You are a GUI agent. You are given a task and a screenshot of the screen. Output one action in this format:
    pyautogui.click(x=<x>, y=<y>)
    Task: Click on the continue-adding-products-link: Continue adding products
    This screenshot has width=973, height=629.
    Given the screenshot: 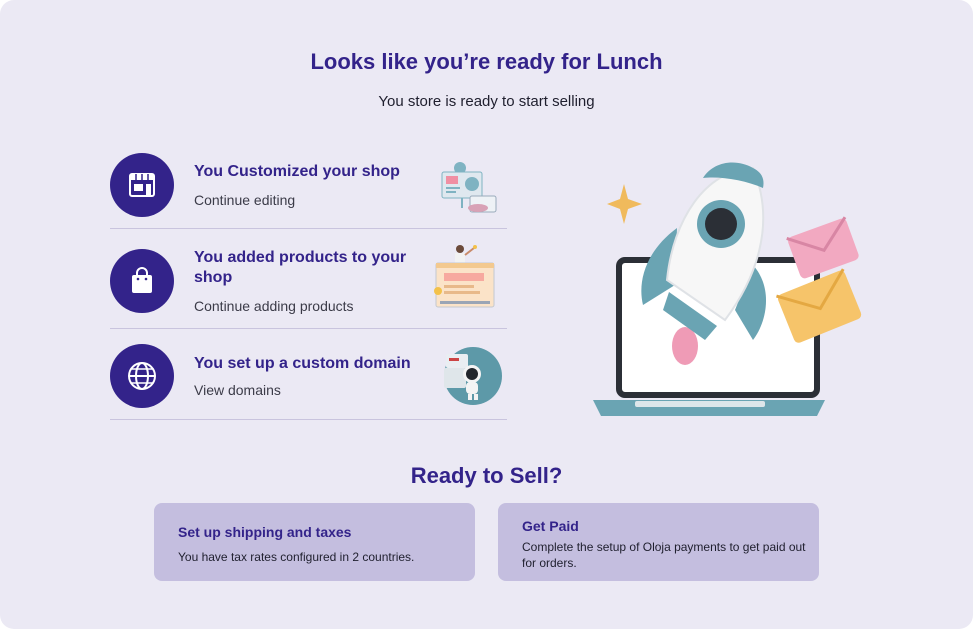 What is the action you would take?
    pyautogui.click(x=274, y=306)
    